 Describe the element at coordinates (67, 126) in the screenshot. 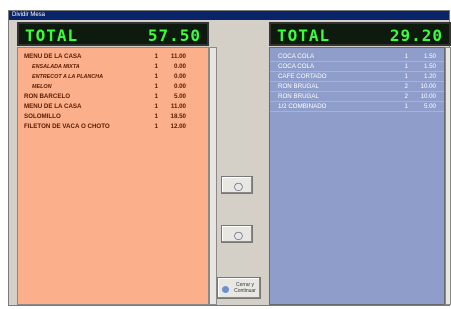

I see `left-item-name: FILETON DE VACA O CHOTO` at that location.